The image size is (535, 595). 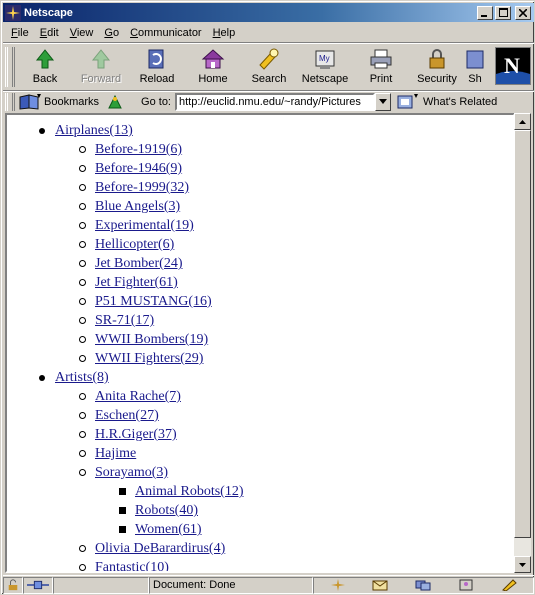 What do you see at coordinates (337, 585) in the screenshot?
I see `navigator-icon` at bounding box center [337, 585].